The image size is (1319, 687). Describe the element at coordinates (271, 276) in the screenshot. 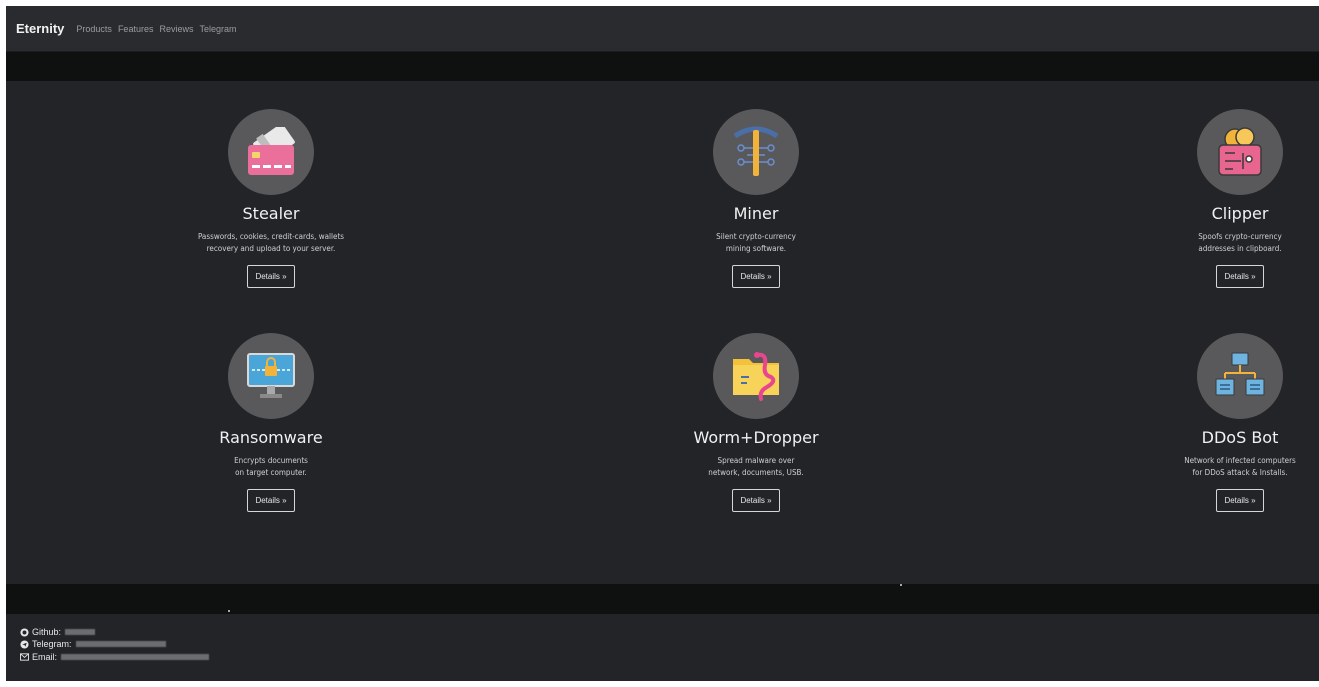

I see `details-button-stealer: Details »` at that location.